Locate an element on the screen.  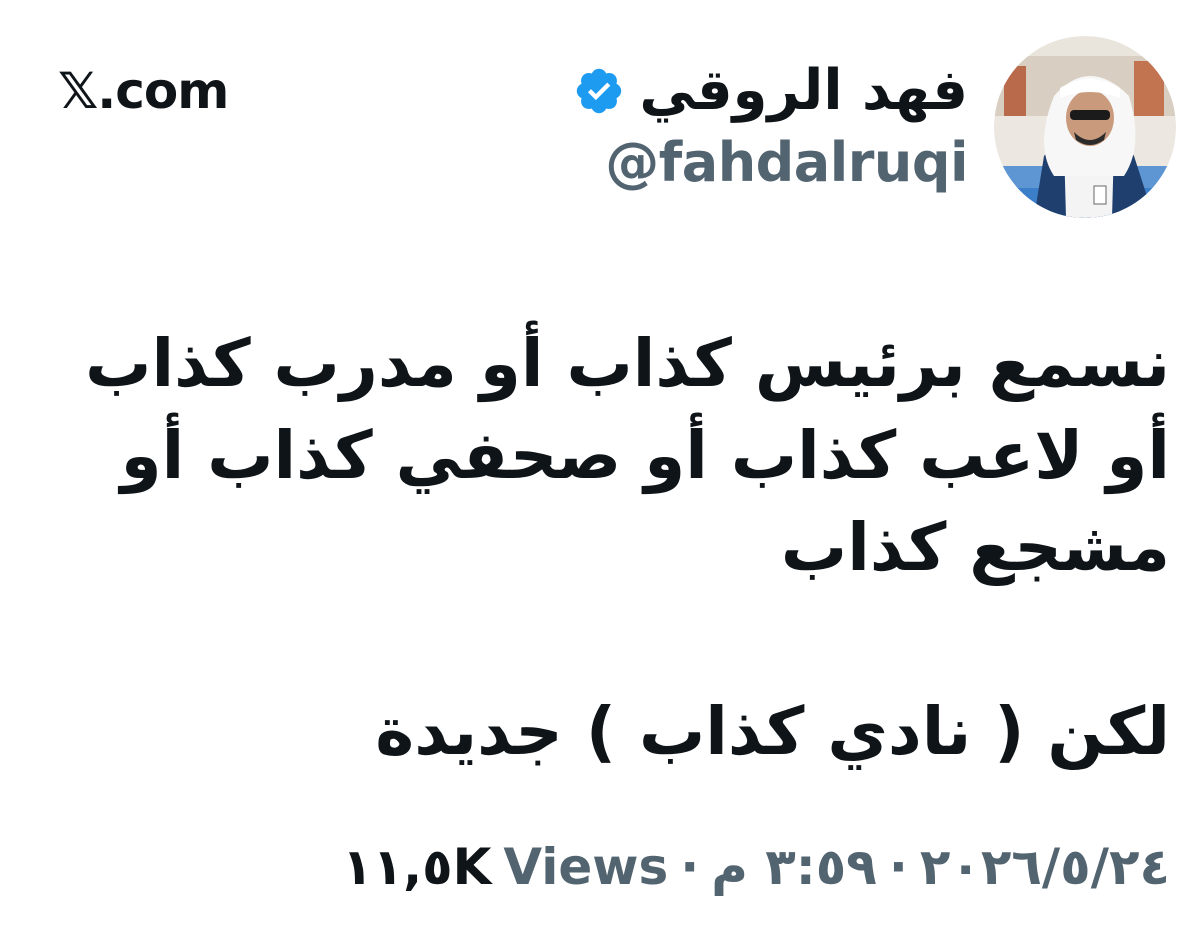
tweet-author: فهد الروقي @fahdalruqi is located at coordinates (874, 127).